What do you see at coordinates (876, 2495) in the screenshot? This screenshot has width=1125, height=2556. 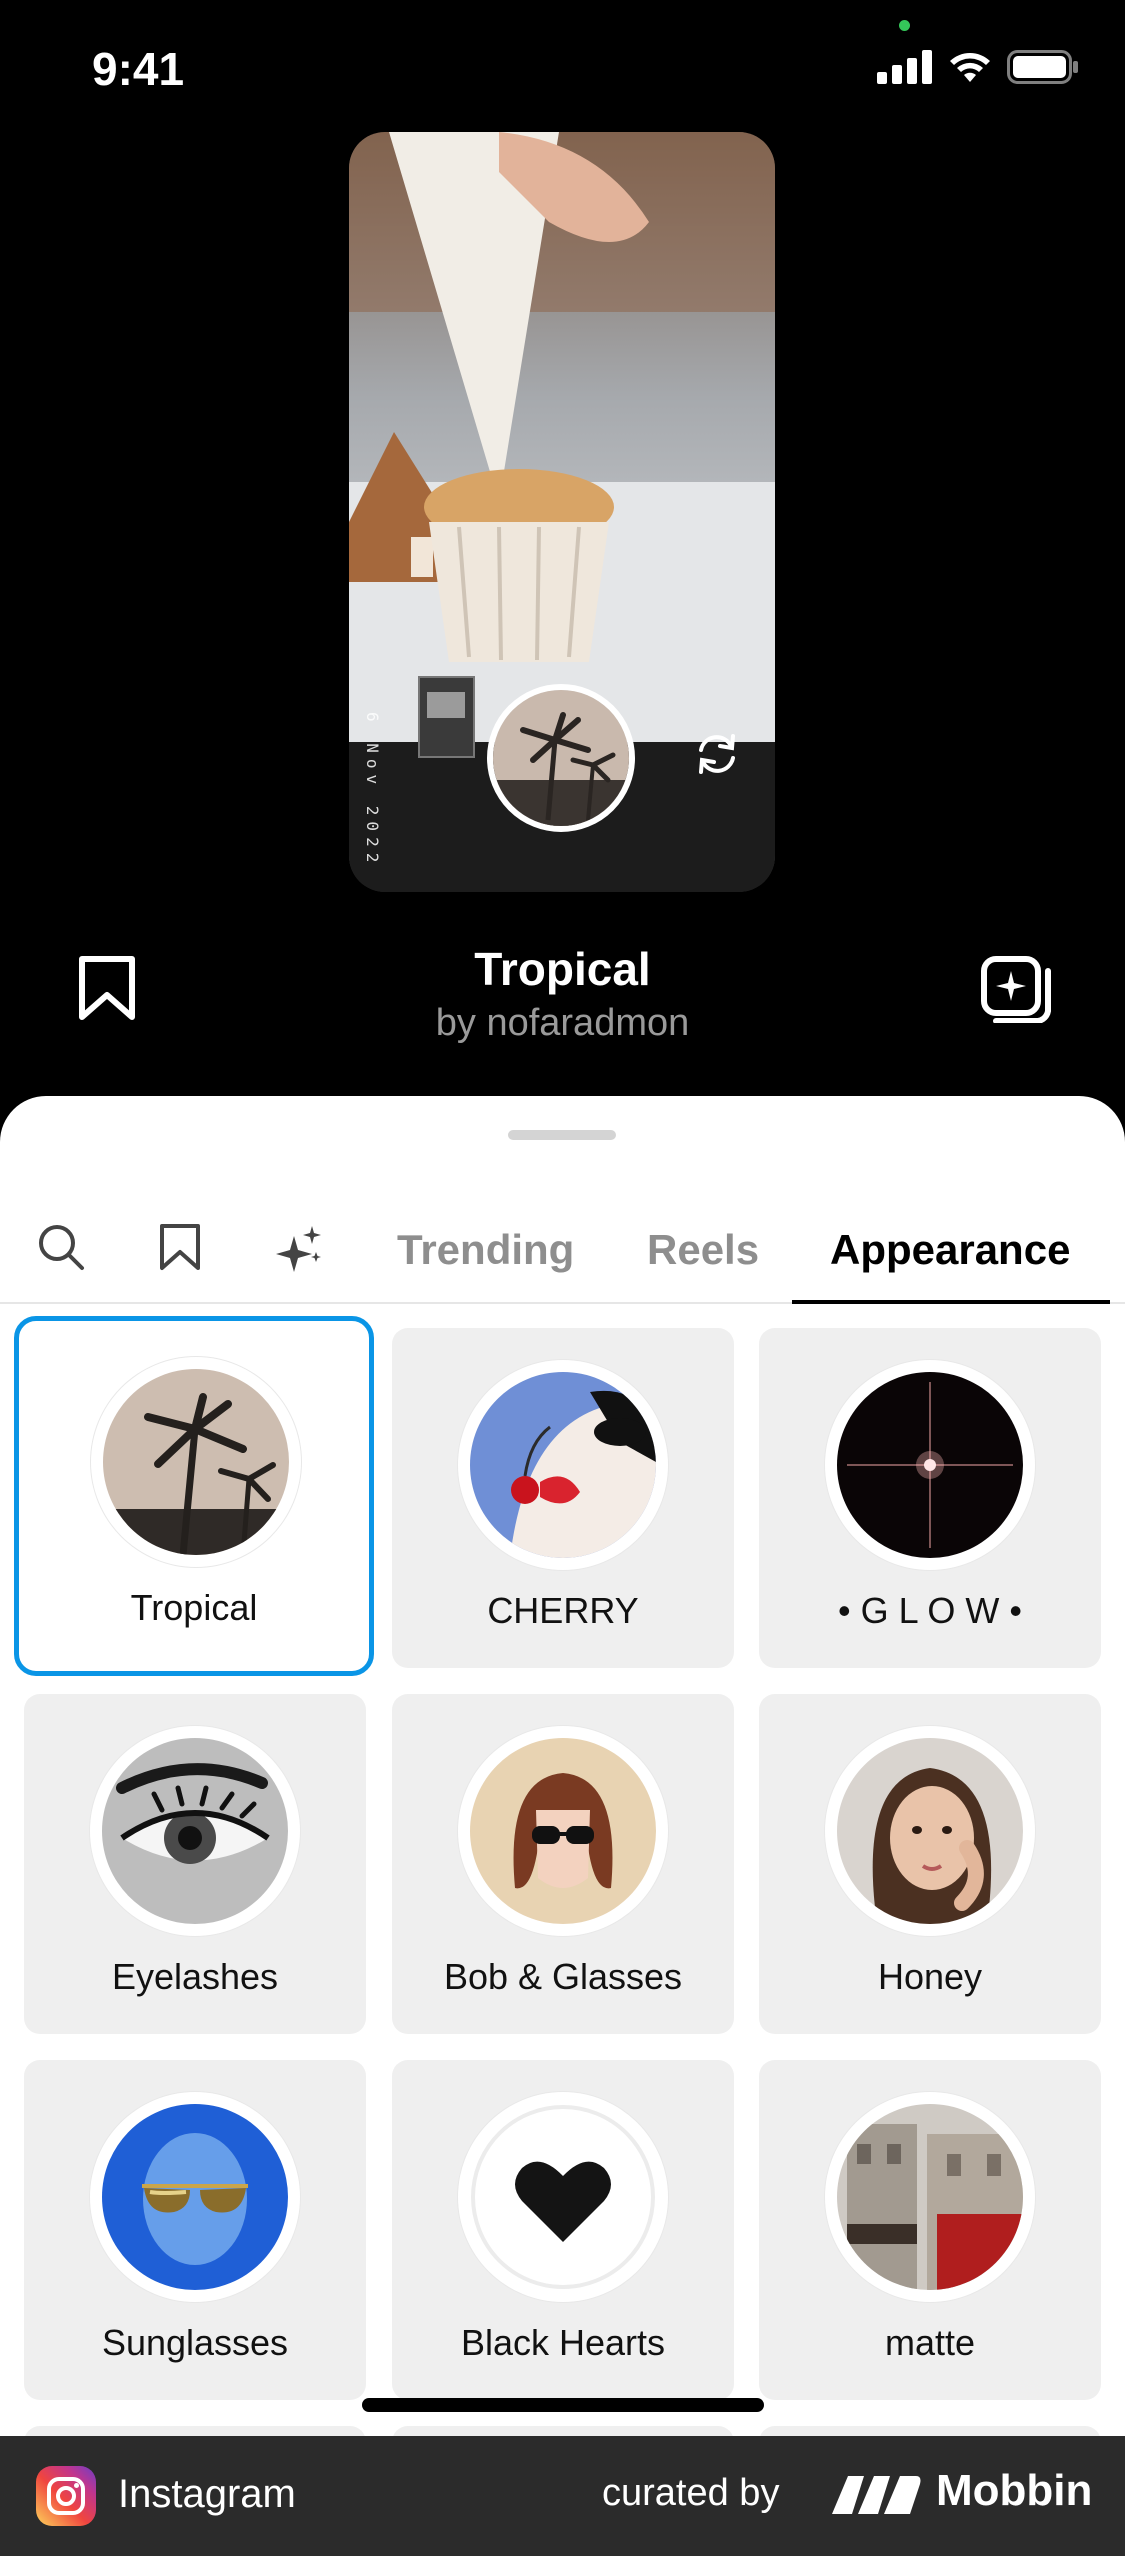 I see `mobbin-logo-icon` at bounding box center [876, 2495].